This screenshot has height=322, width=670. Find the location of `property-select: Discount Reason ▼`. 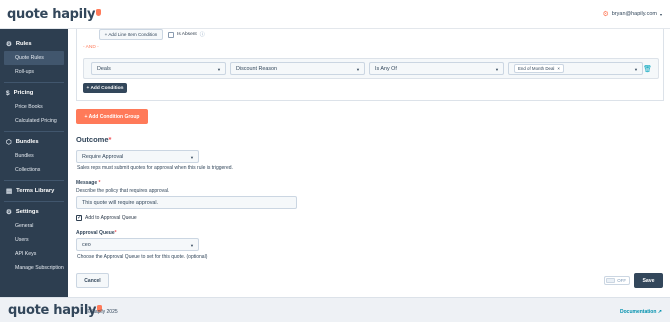

property-select: Discount Reason ▼ is located at coordinates (297, 68).